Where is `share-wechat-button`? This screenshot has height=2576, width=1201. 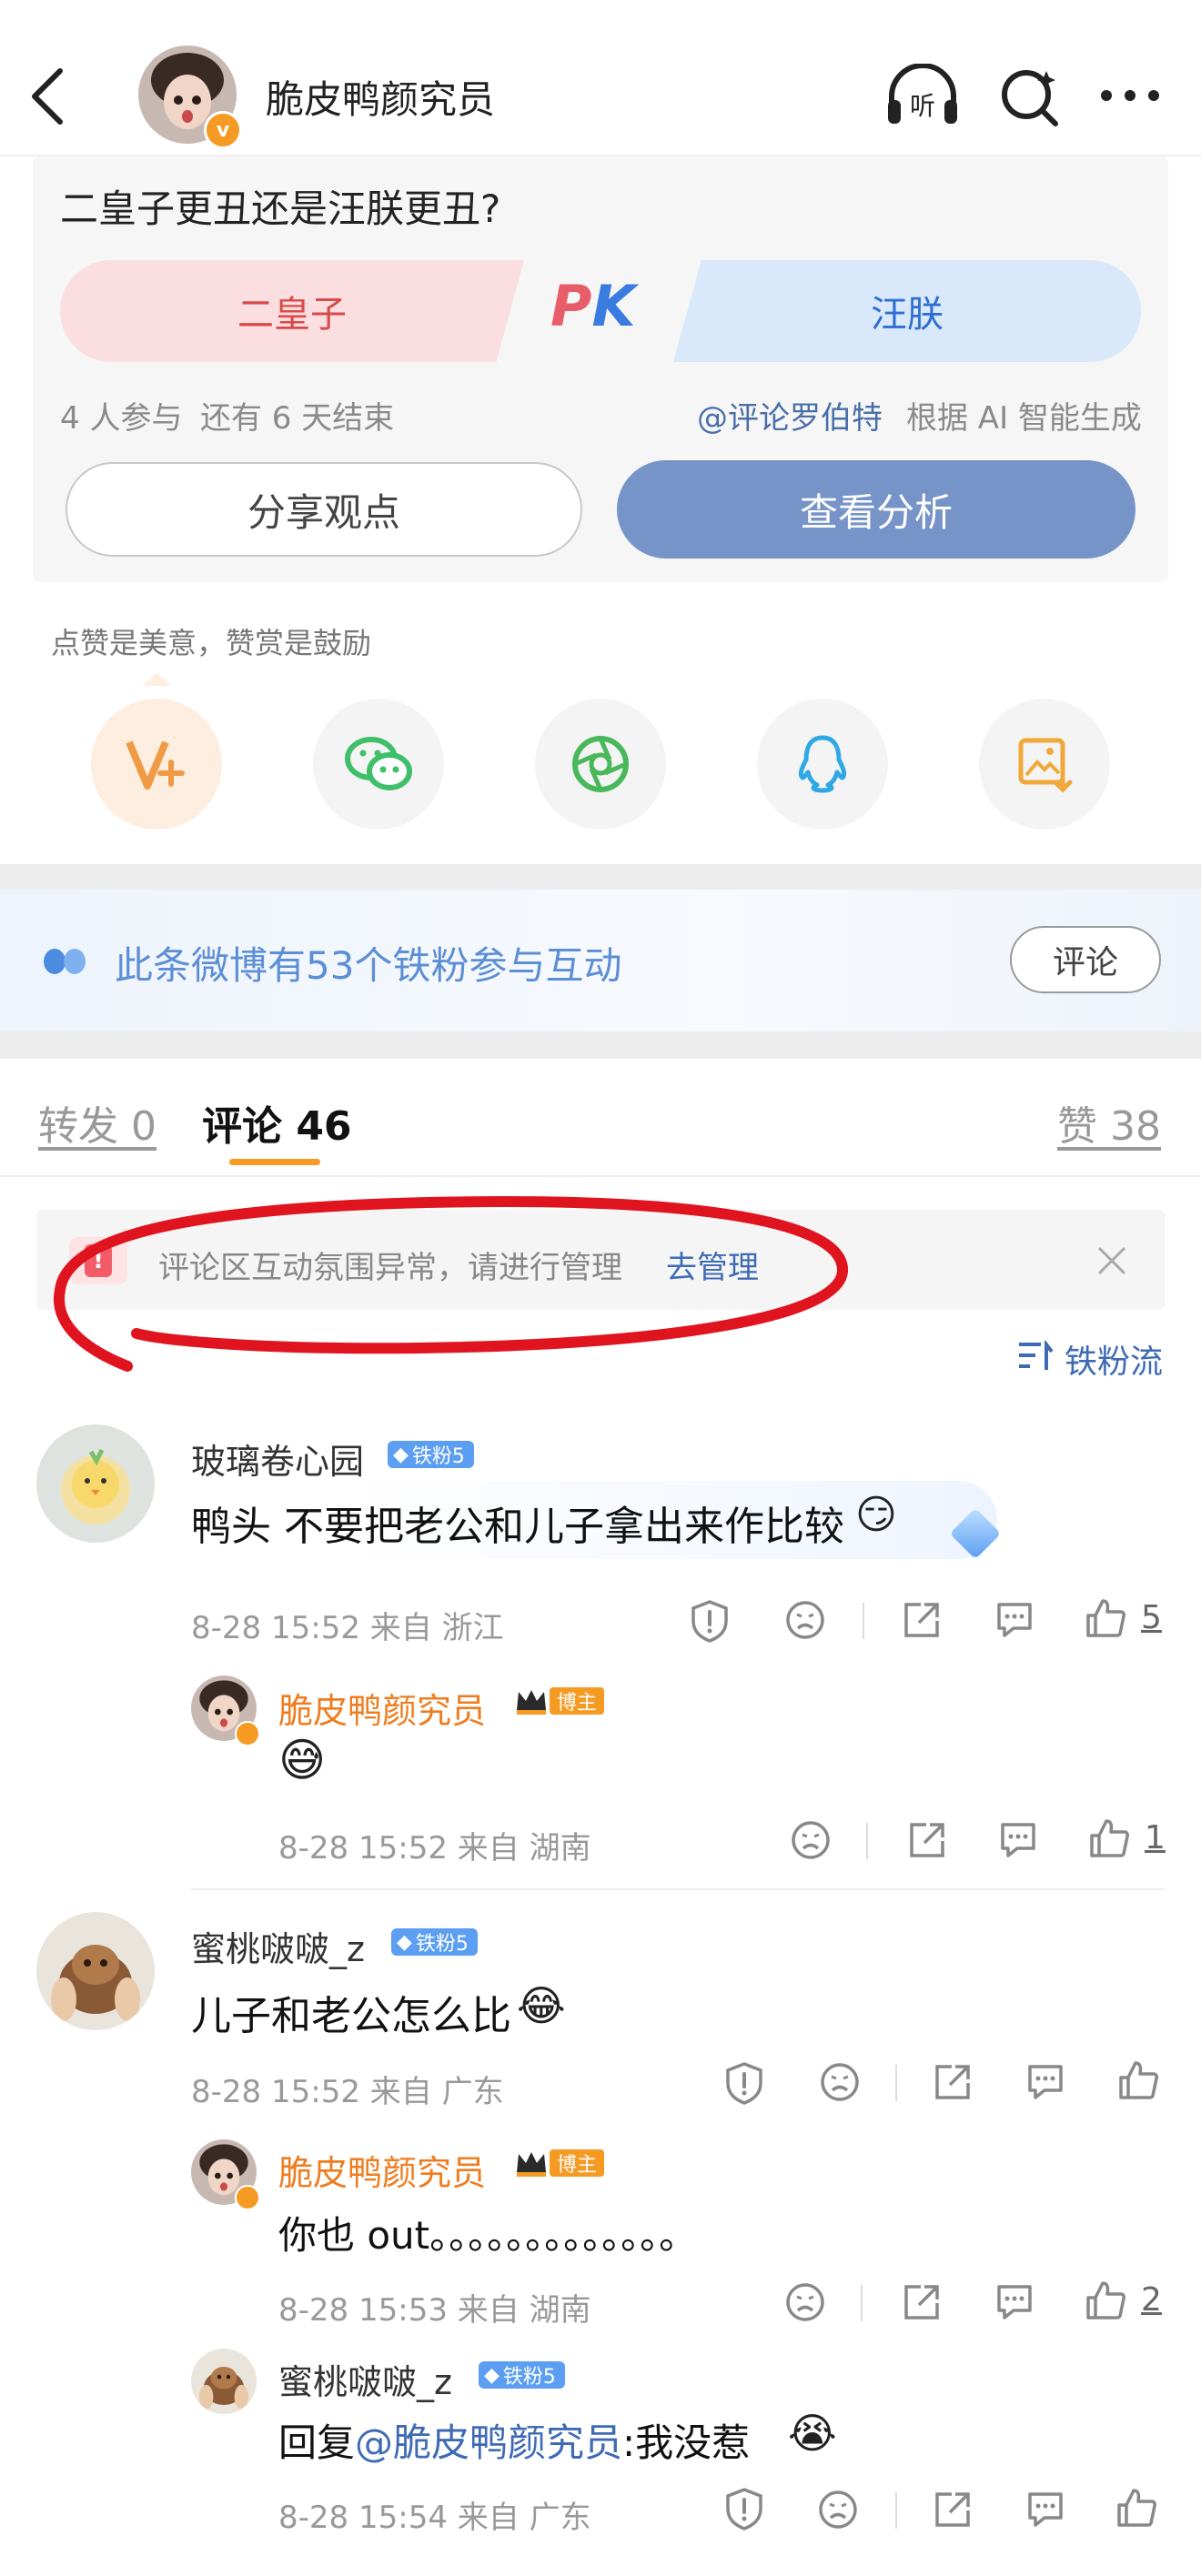 share-wechat-button is located at coordinates (378, 764).